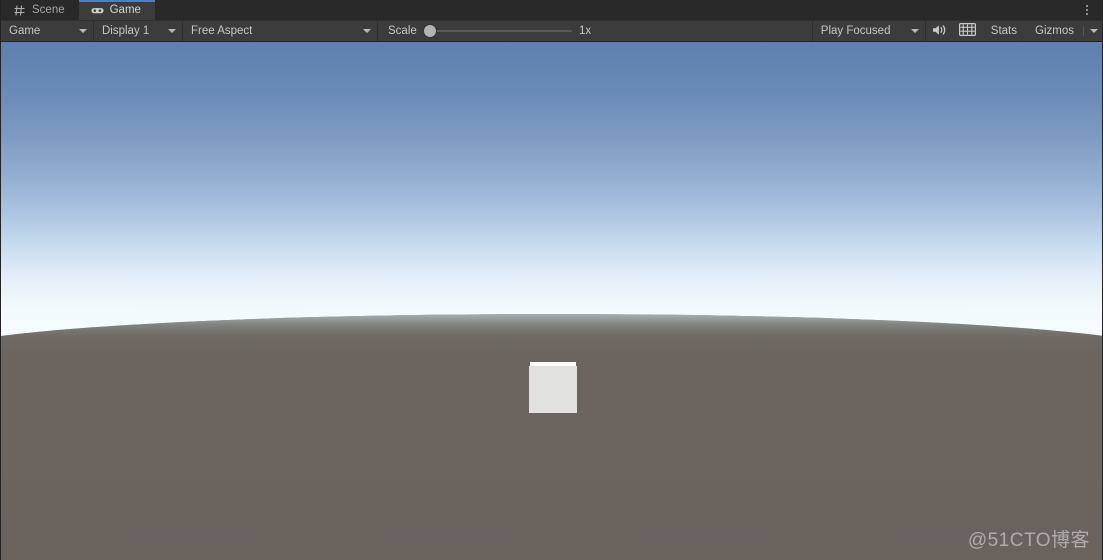  Describe the element at coordinates (25, 30) in the screenshot. I see `view-mode-label: Game` at that location.